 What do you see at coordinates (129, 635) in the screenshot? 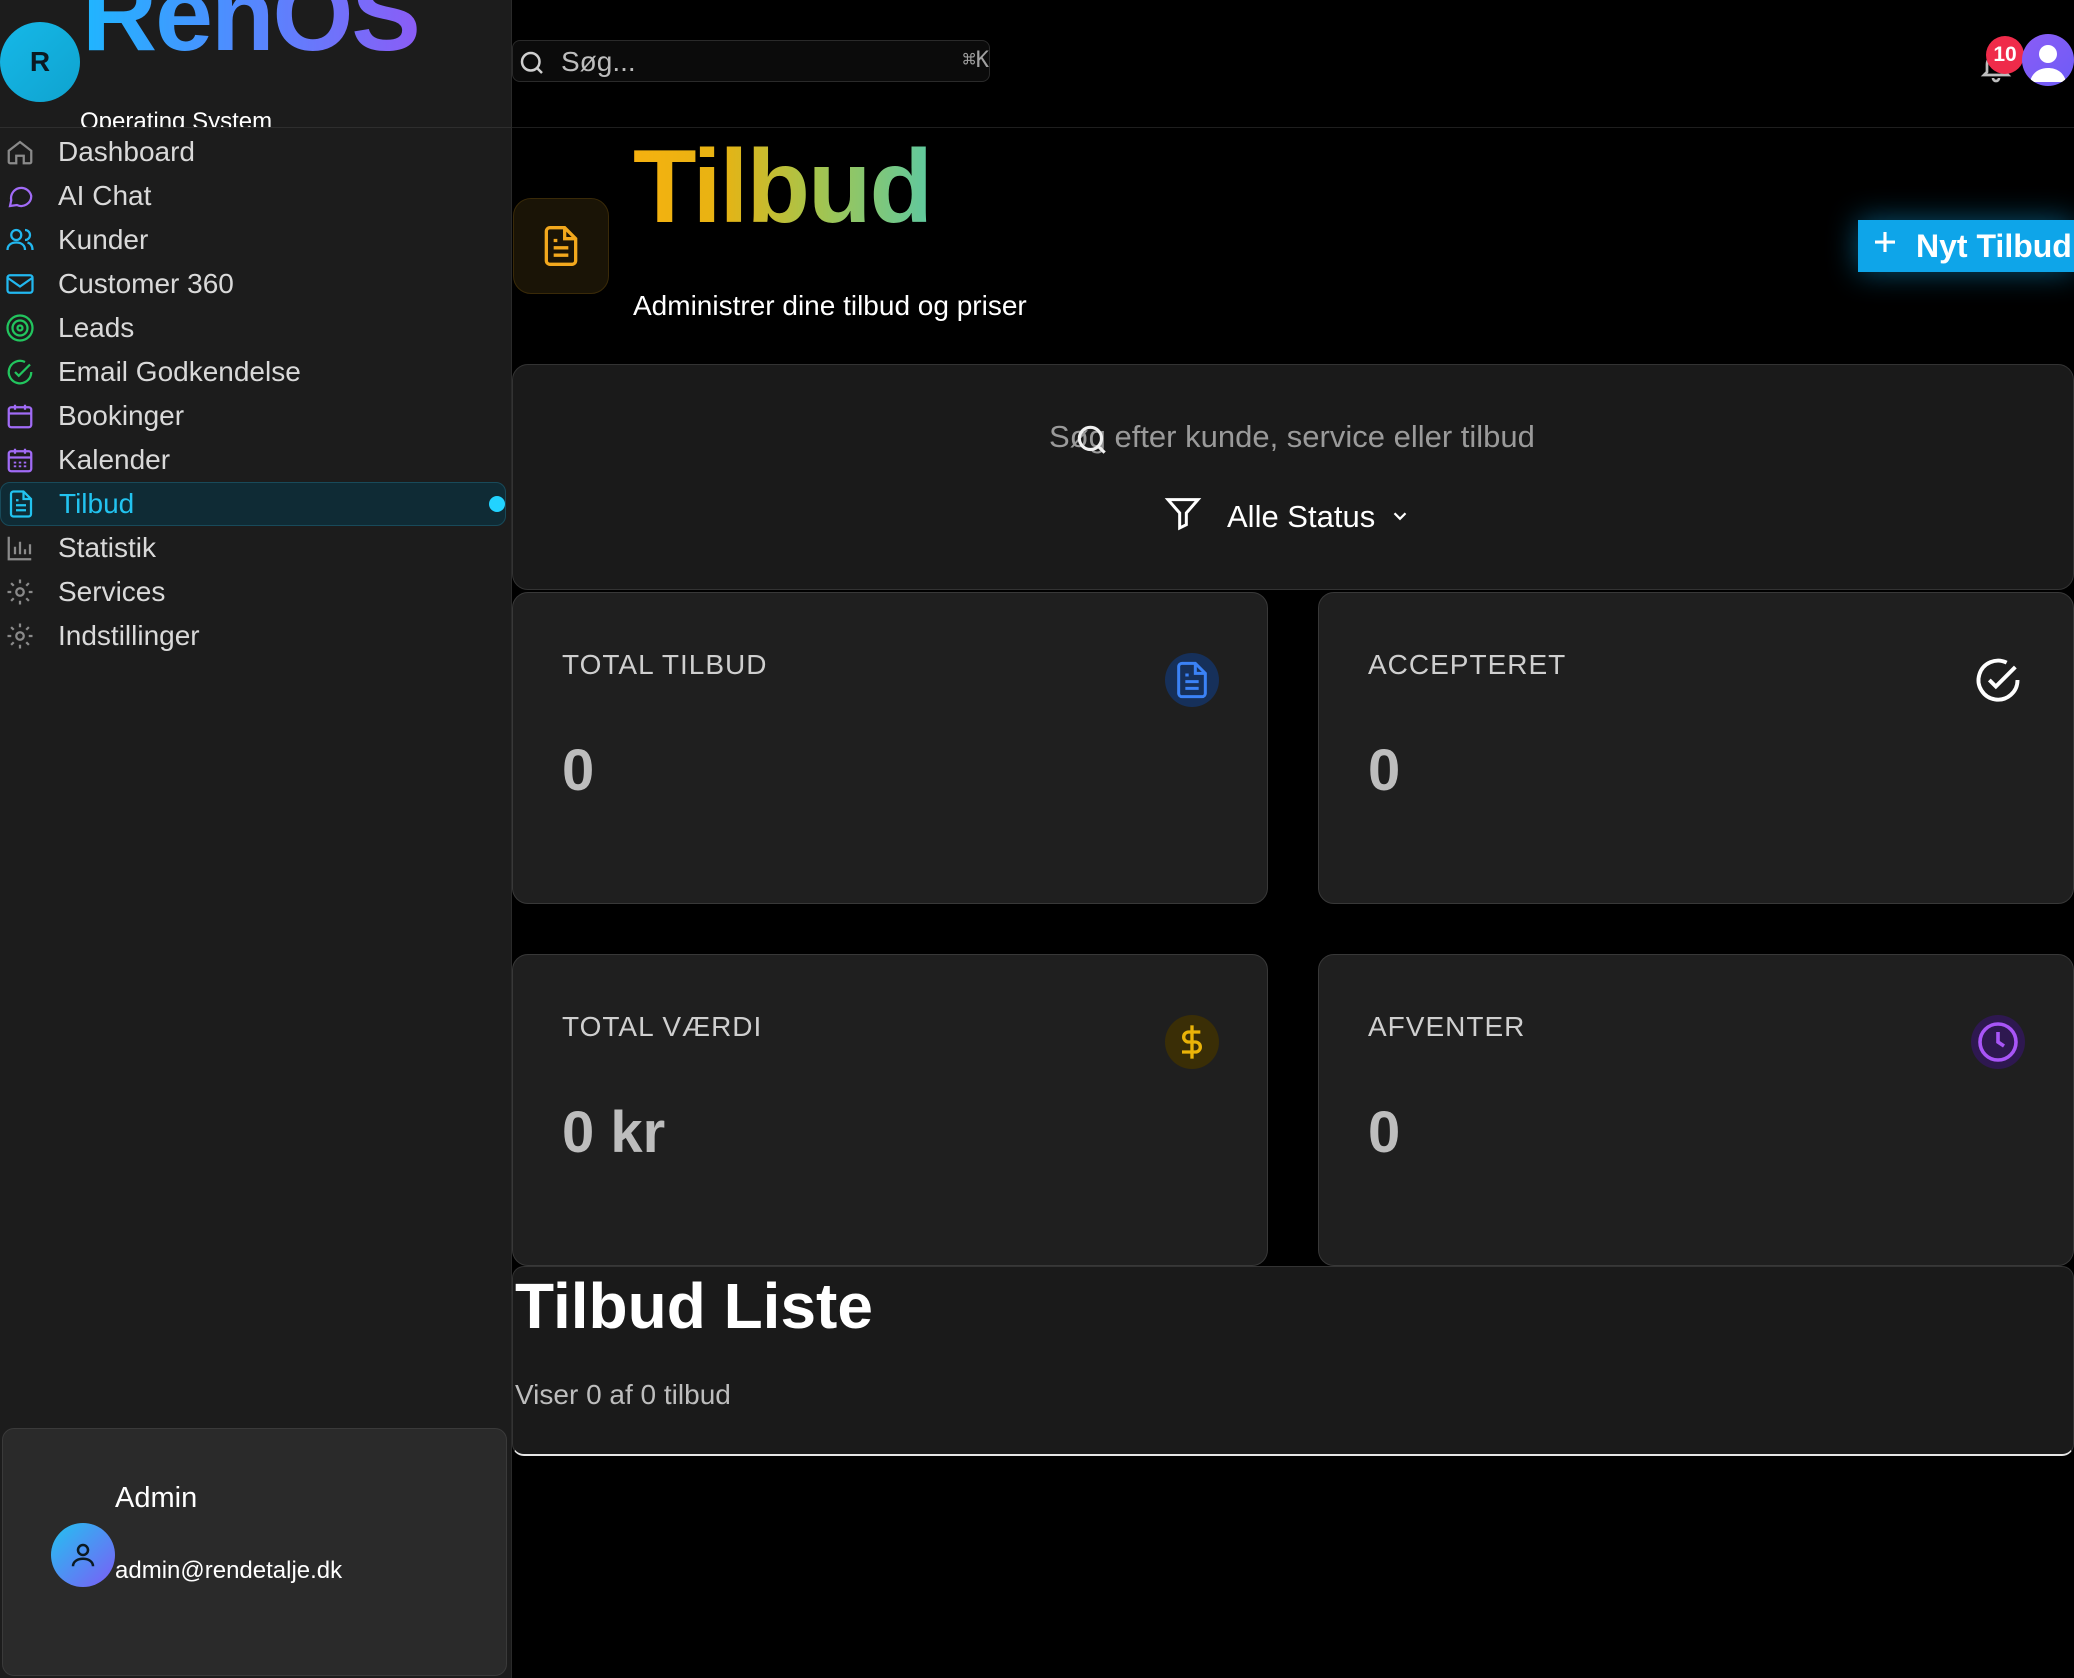
I see `sidebar-item-label: Indstillinger` at bounding box center [129, 635].